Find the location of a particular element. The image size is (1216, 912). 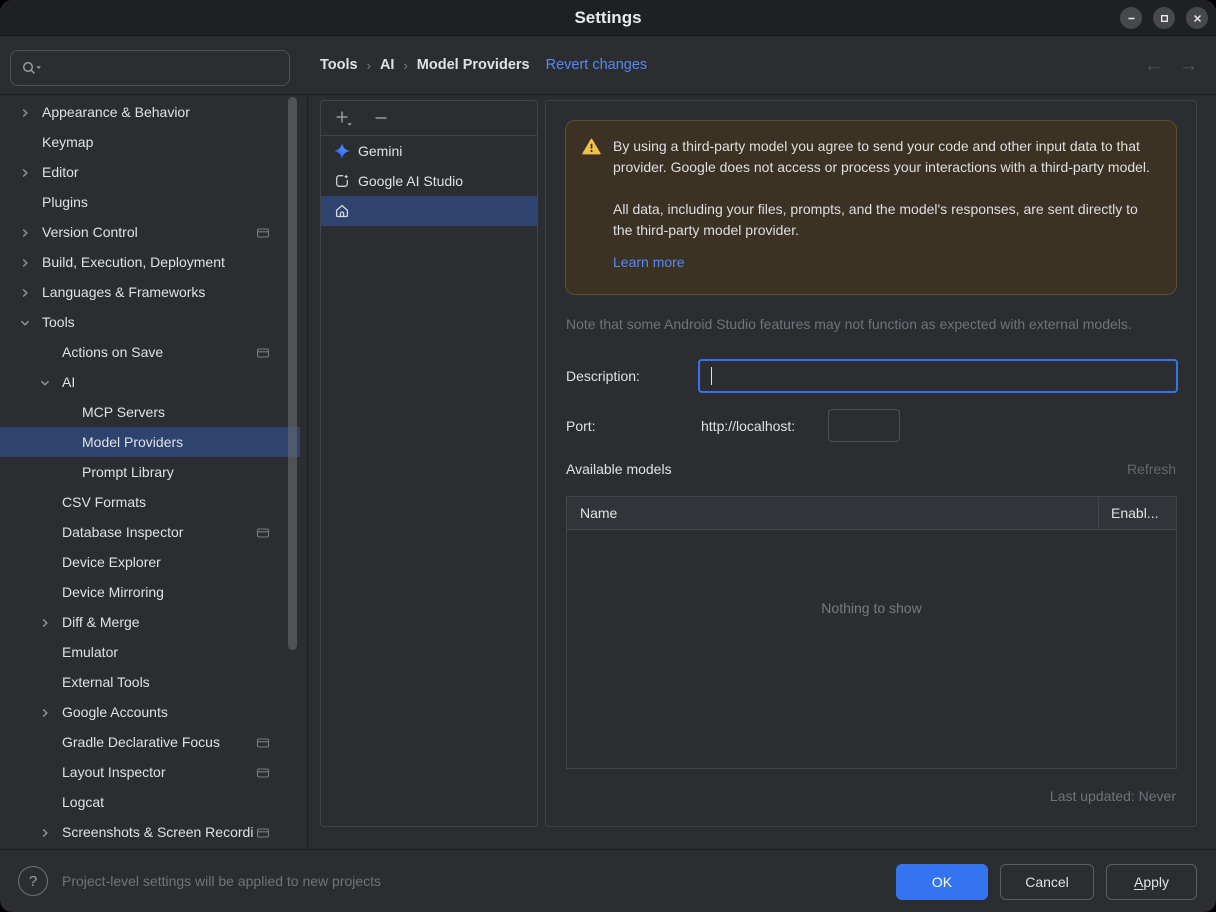

sidebar-item-version-control: Version Control is located at coordinates (150, 232).